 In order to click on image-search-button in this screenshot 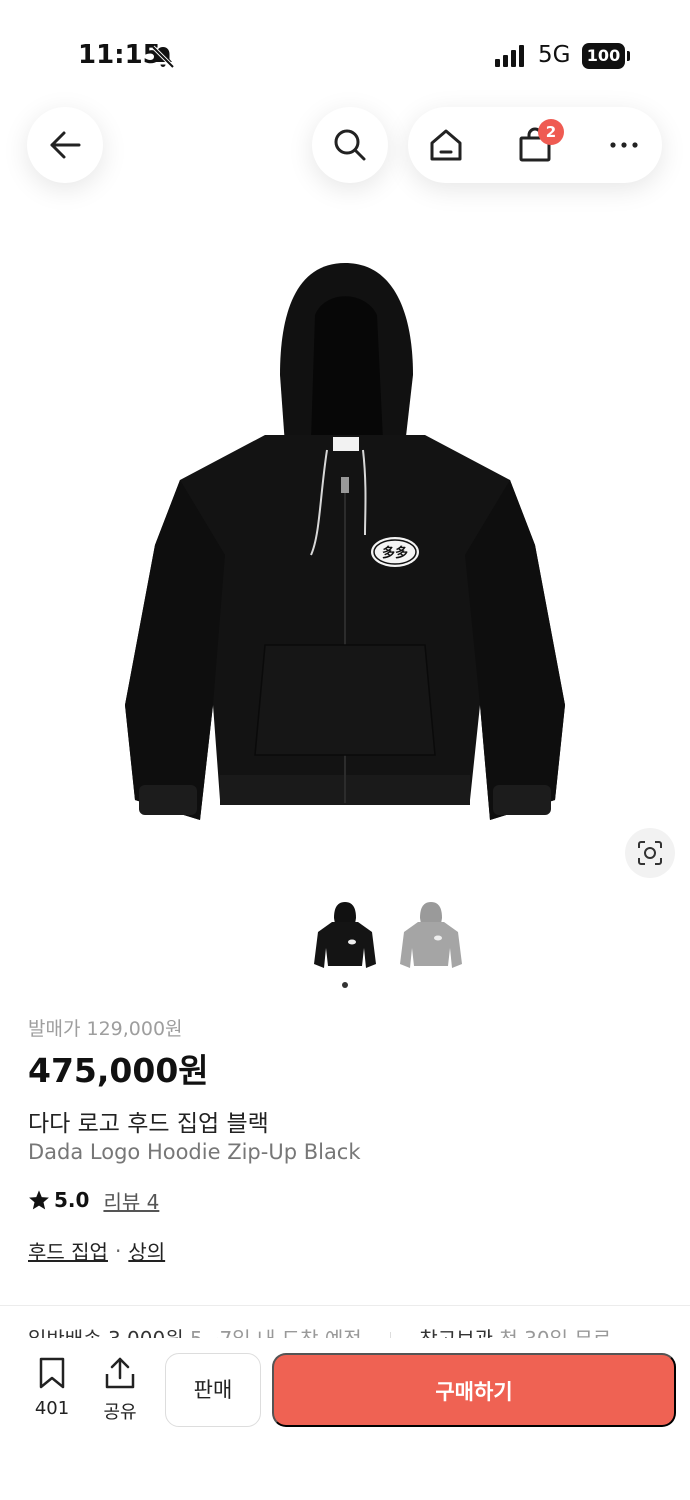, I will do `click(650, 853)`.